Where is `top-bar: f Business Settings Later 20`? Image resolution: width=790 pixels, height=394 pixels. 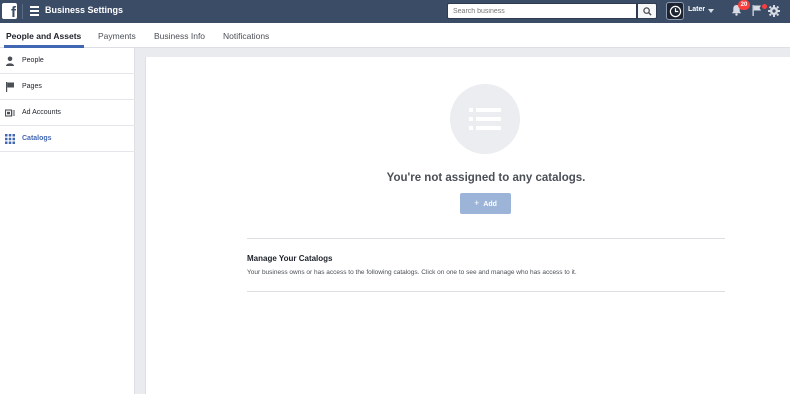
top-bar: f Business Settings Later 20 is located at coordinates (395, 11).